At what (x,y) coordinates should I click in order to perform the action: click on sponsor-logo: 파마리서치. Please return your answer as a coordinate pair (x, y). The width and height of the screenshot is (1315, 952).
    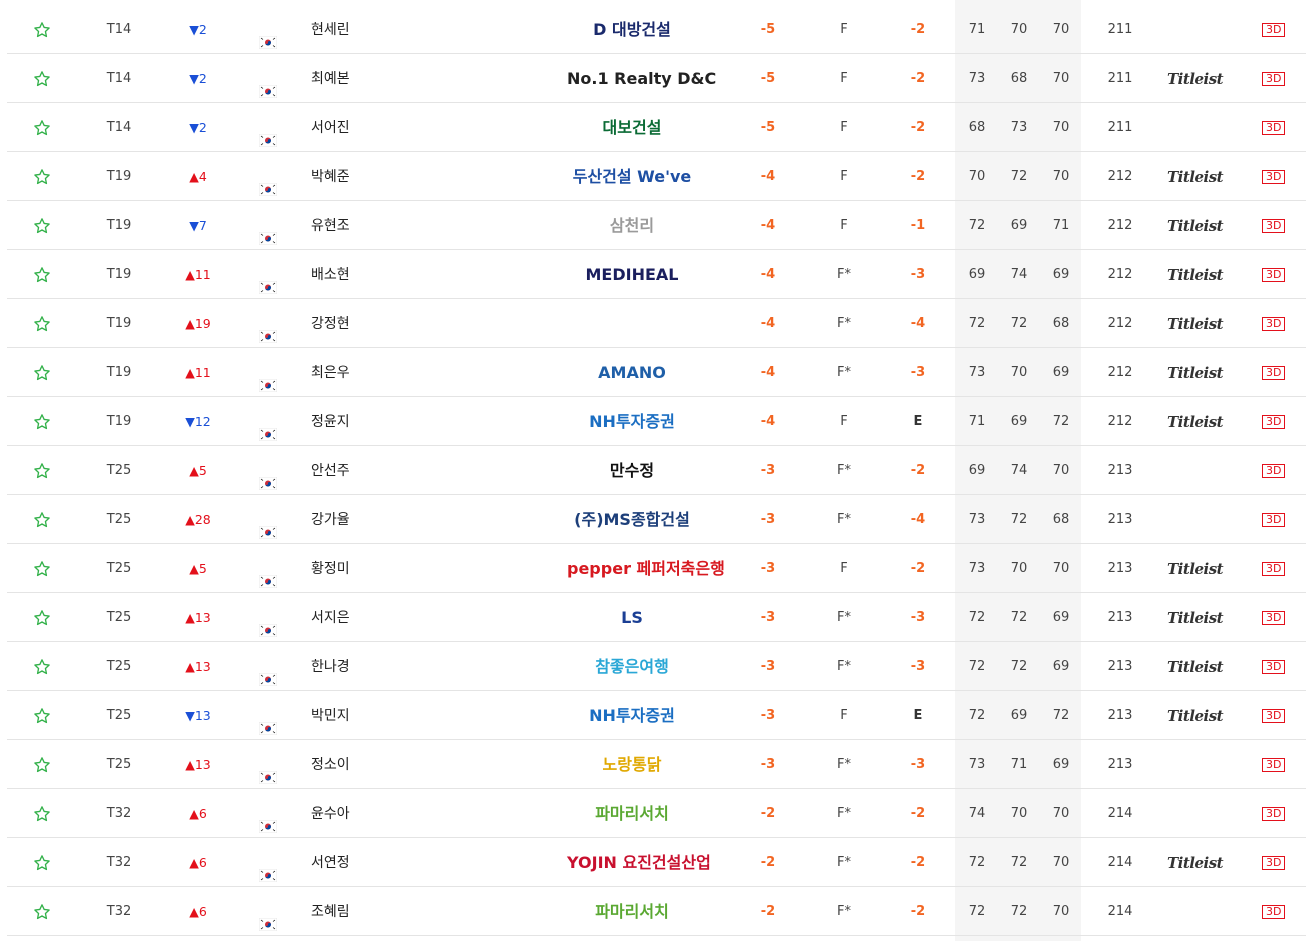
    Looking at the image, I should click on (632, 813).